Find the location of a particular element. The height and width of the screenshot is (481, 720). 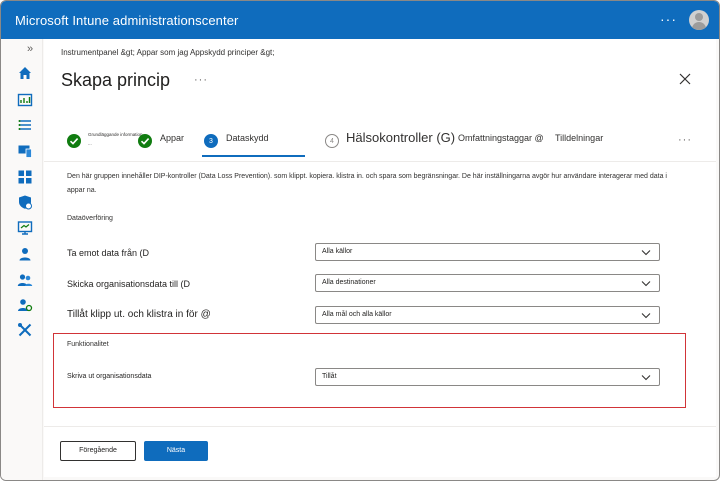

step-4-number: 4 is located at coordinates (332, 141).